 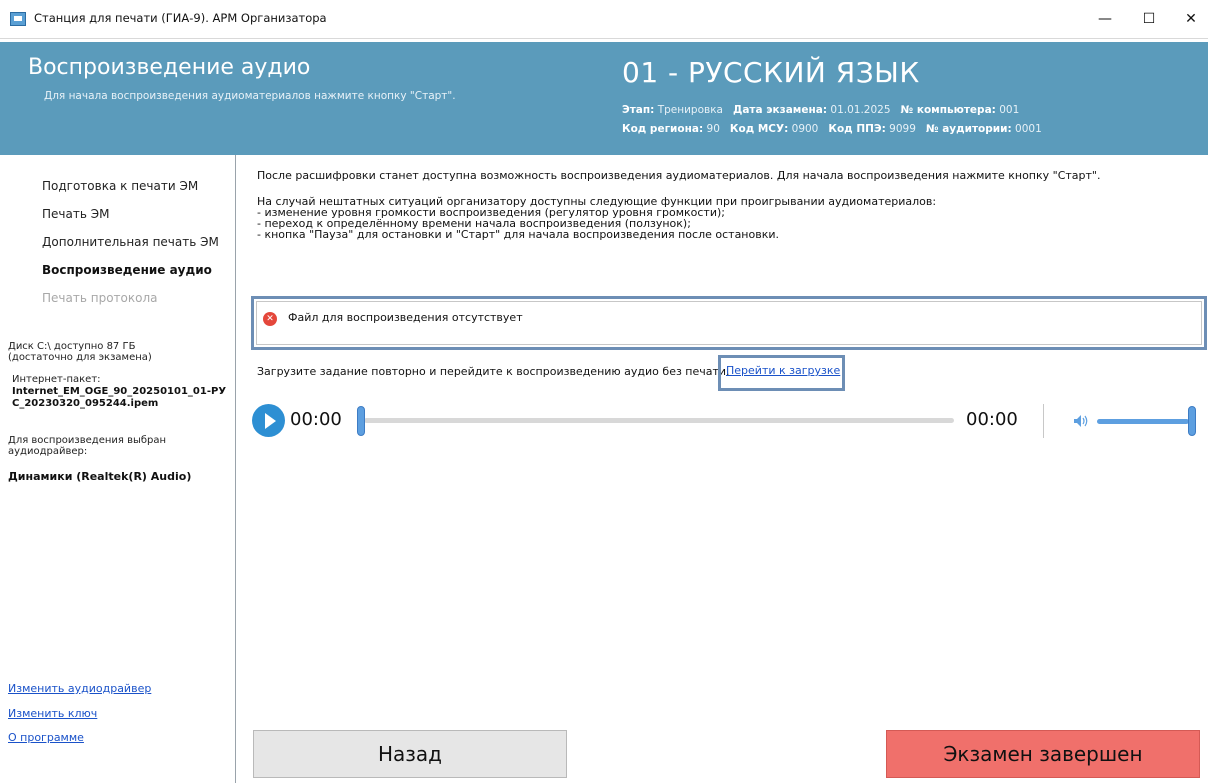 I want to click on room-value: 0001, so click(x=1028, y=129).